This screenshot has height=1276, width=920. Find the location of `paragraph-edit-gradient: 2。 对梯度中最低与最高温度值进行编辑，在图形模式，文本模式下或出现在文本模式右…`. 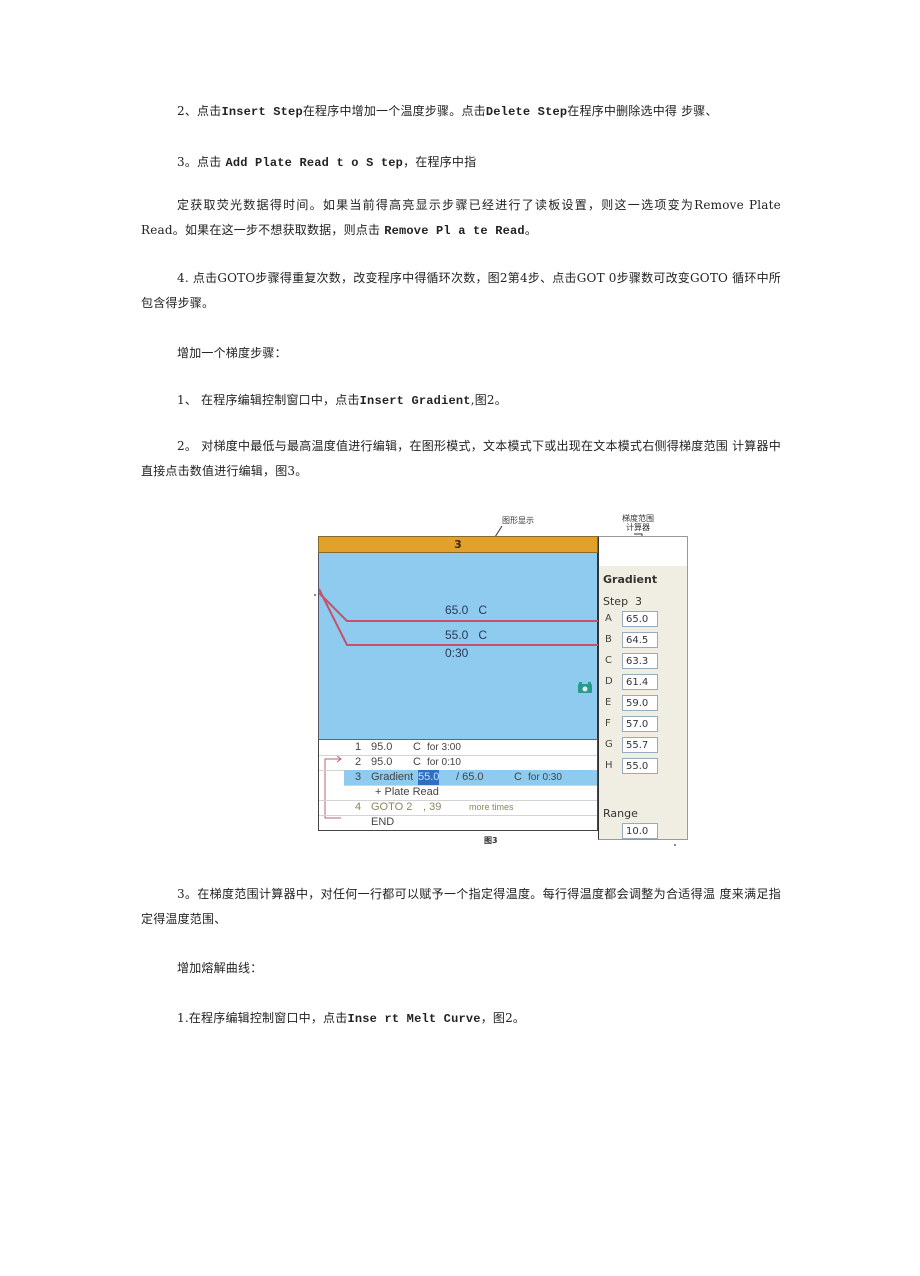

paragraph-edit-gradient: 2。 对梯度中最低与最高温度值进行编辑，在图形模式，文本模式下或出现在文本模式右… is located at coordinates (461, 458).